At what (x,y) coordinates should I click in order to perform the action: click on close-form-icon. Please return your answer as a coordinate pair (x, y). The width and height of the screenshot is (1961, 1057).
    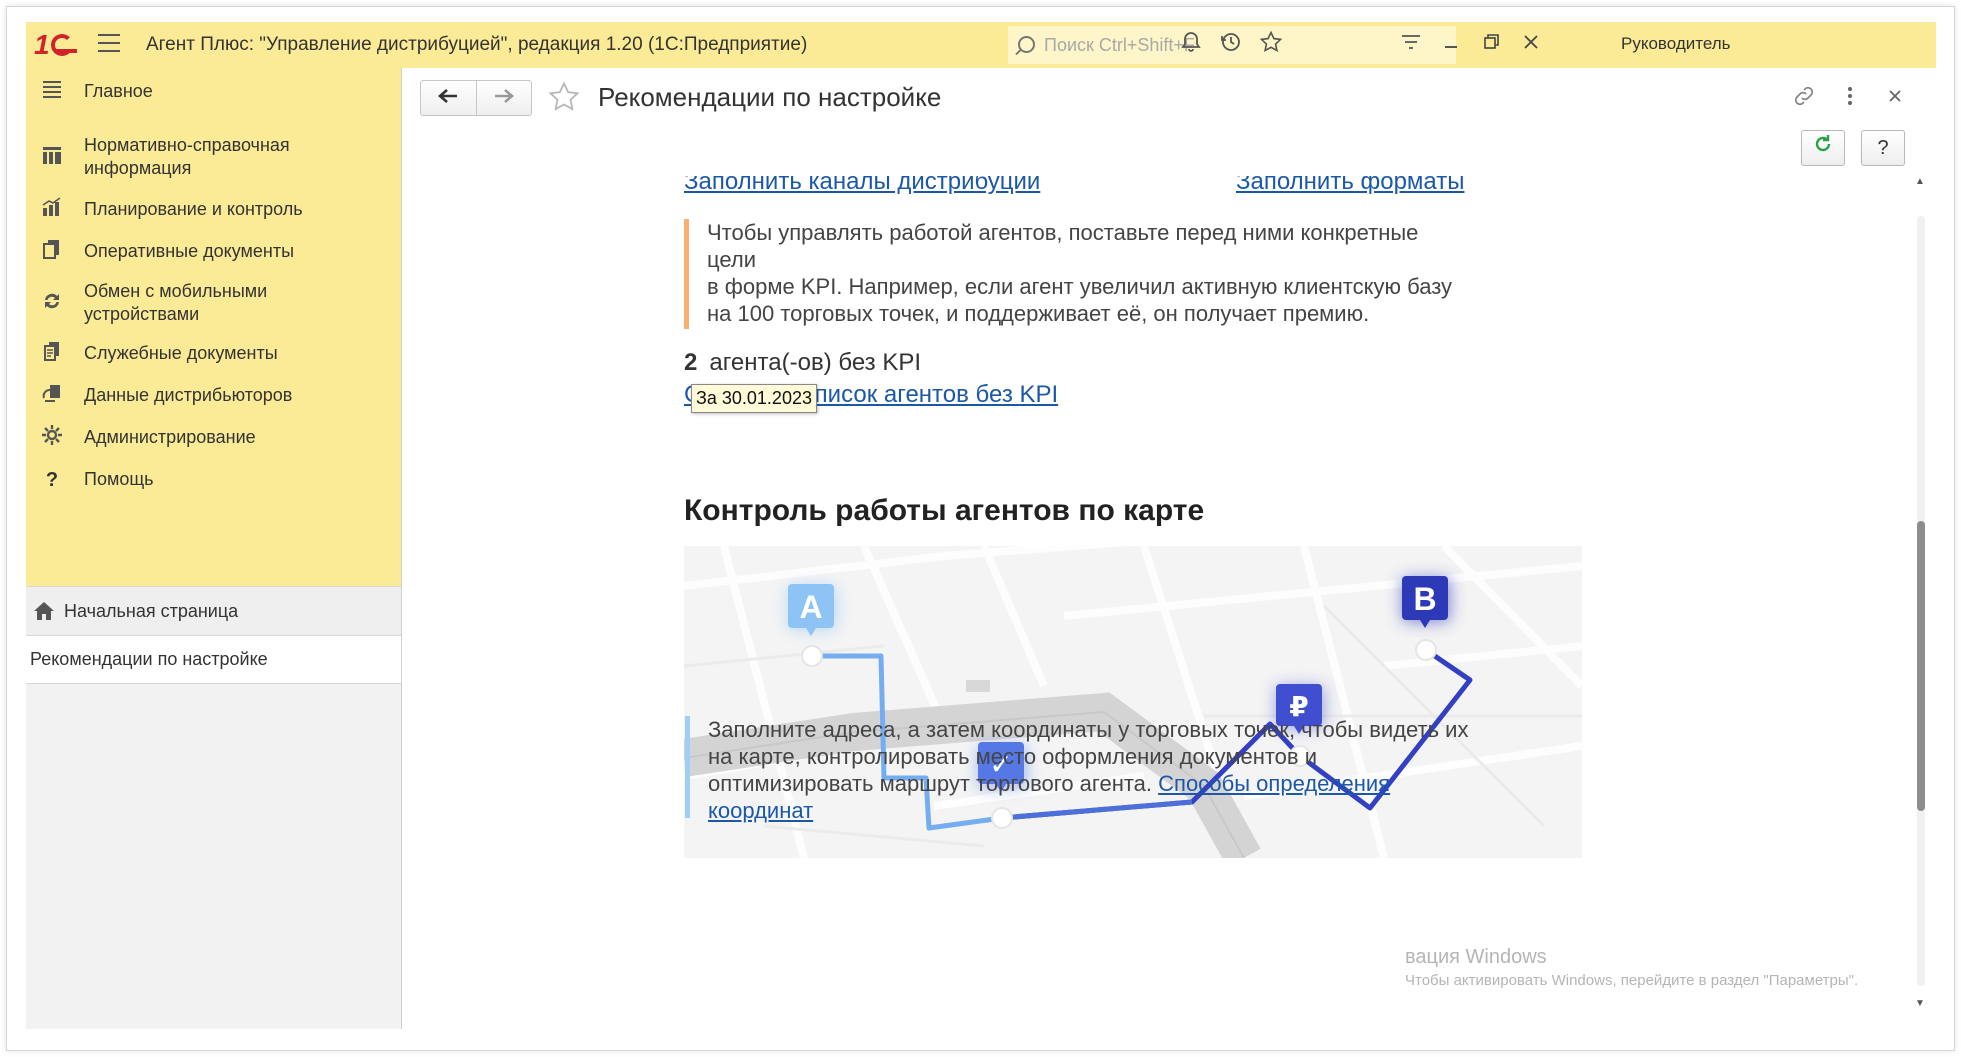
    Looking at the image, I should click on (1895, 99).